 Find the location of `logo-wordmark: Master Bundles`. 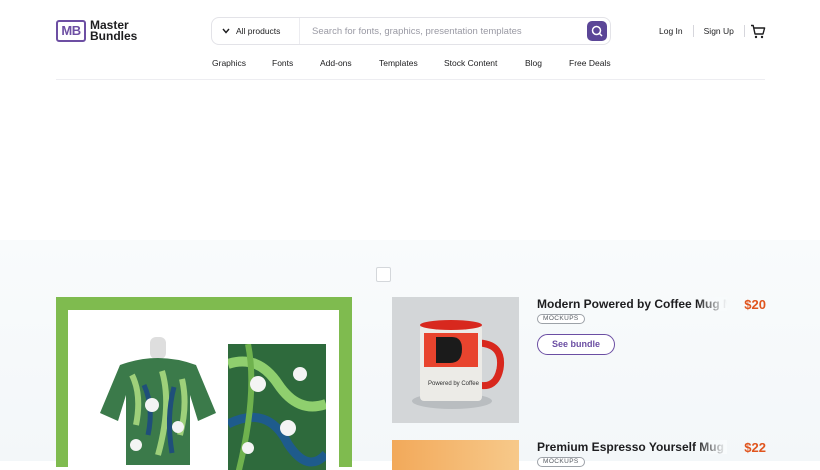

logo-wordmark: Master Bundles is located at coordinates (114, 31).